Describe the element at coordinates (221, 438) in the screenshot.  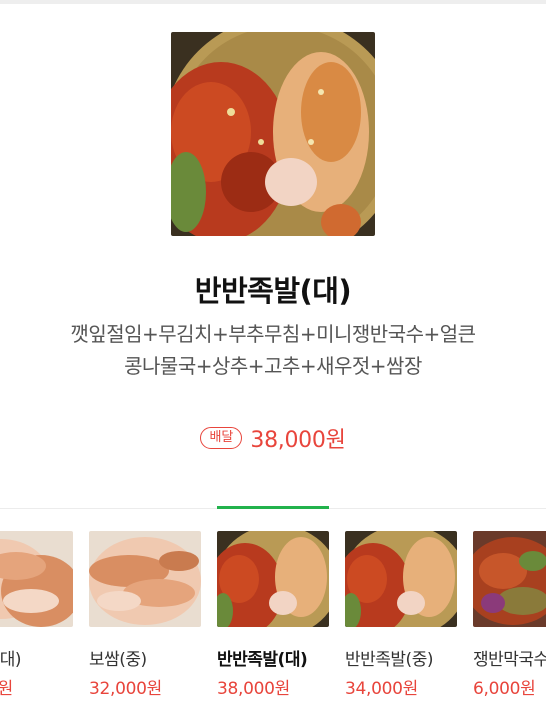
I see `delivery-badge: 배달` at that location.